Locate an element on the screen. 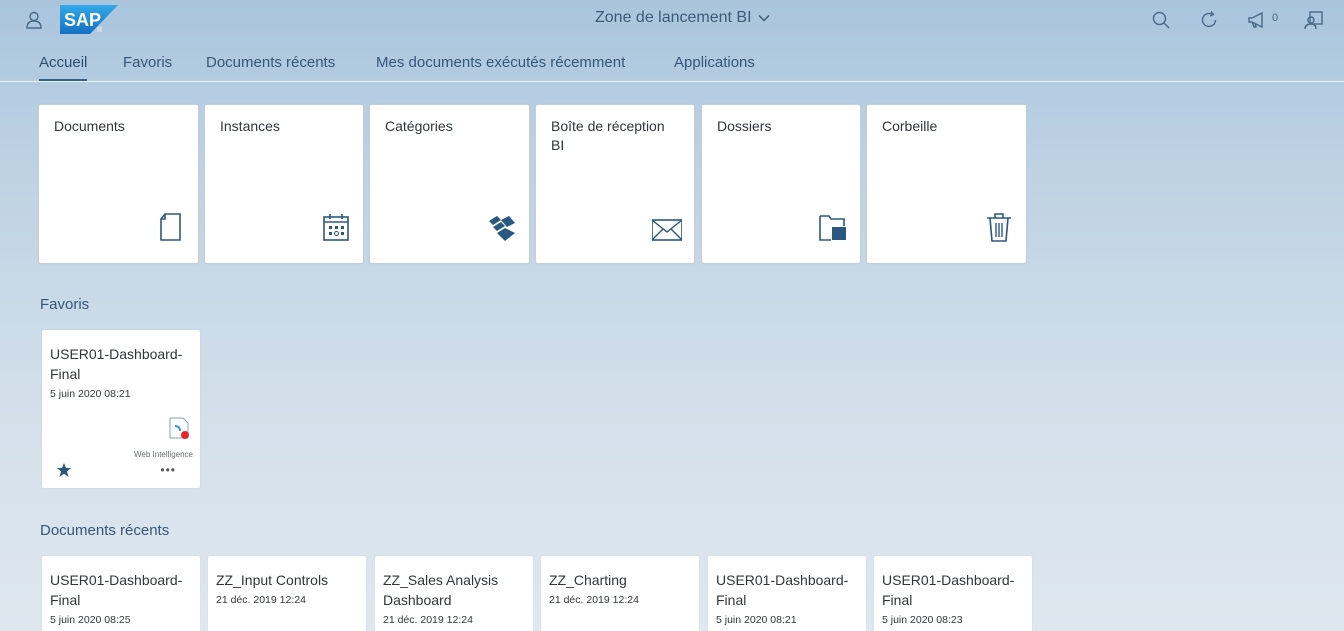 The image size is (1344, 631). section-title-favoris: Favoris is located at coordinates (65, 304).